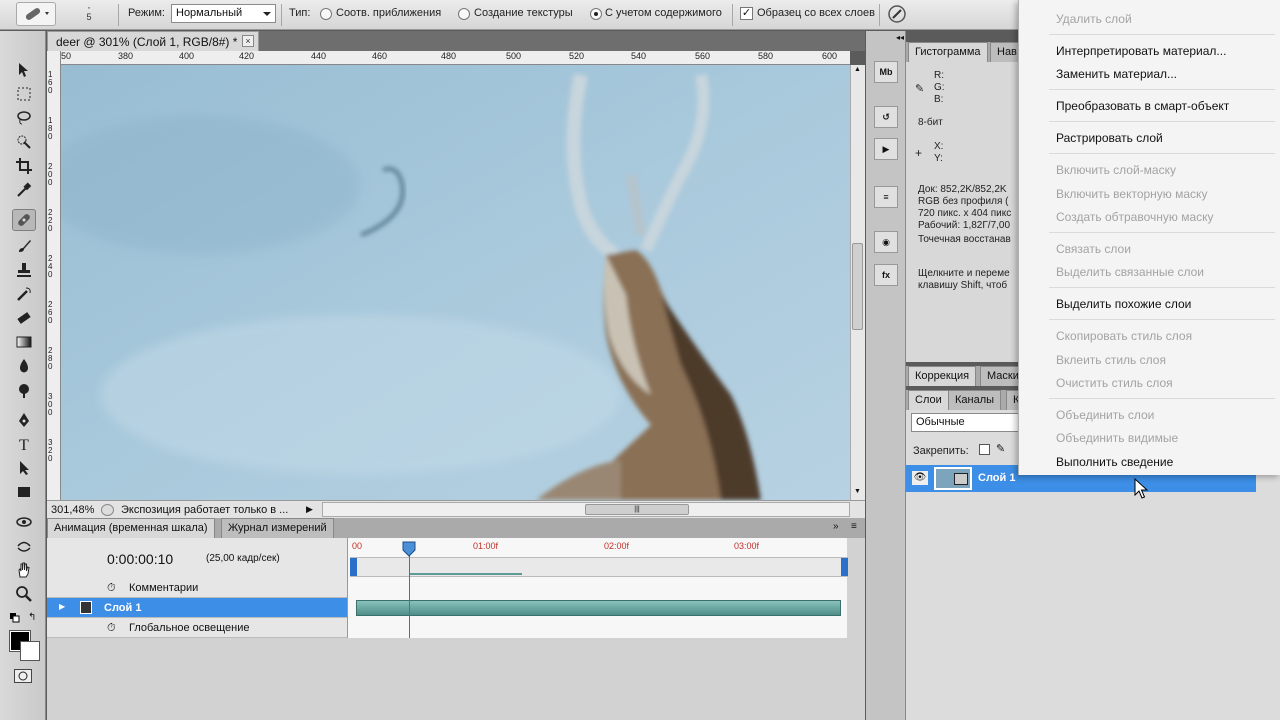  What do you see at coordinates (1114, 462) in the screenshot?
I see `menu-item-flatten-image: Выполнить сведение` at bounding box center [1114, 462].